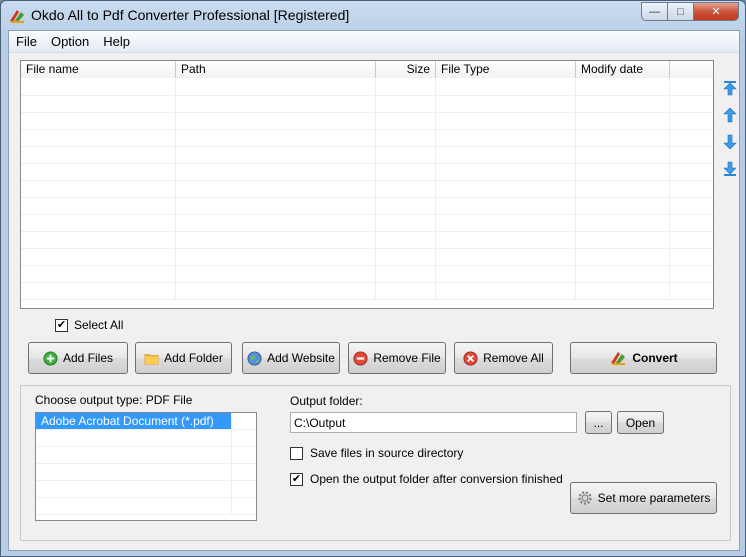 The image size is (746, 557). I want to click on convert-icon, so click(618, 358).